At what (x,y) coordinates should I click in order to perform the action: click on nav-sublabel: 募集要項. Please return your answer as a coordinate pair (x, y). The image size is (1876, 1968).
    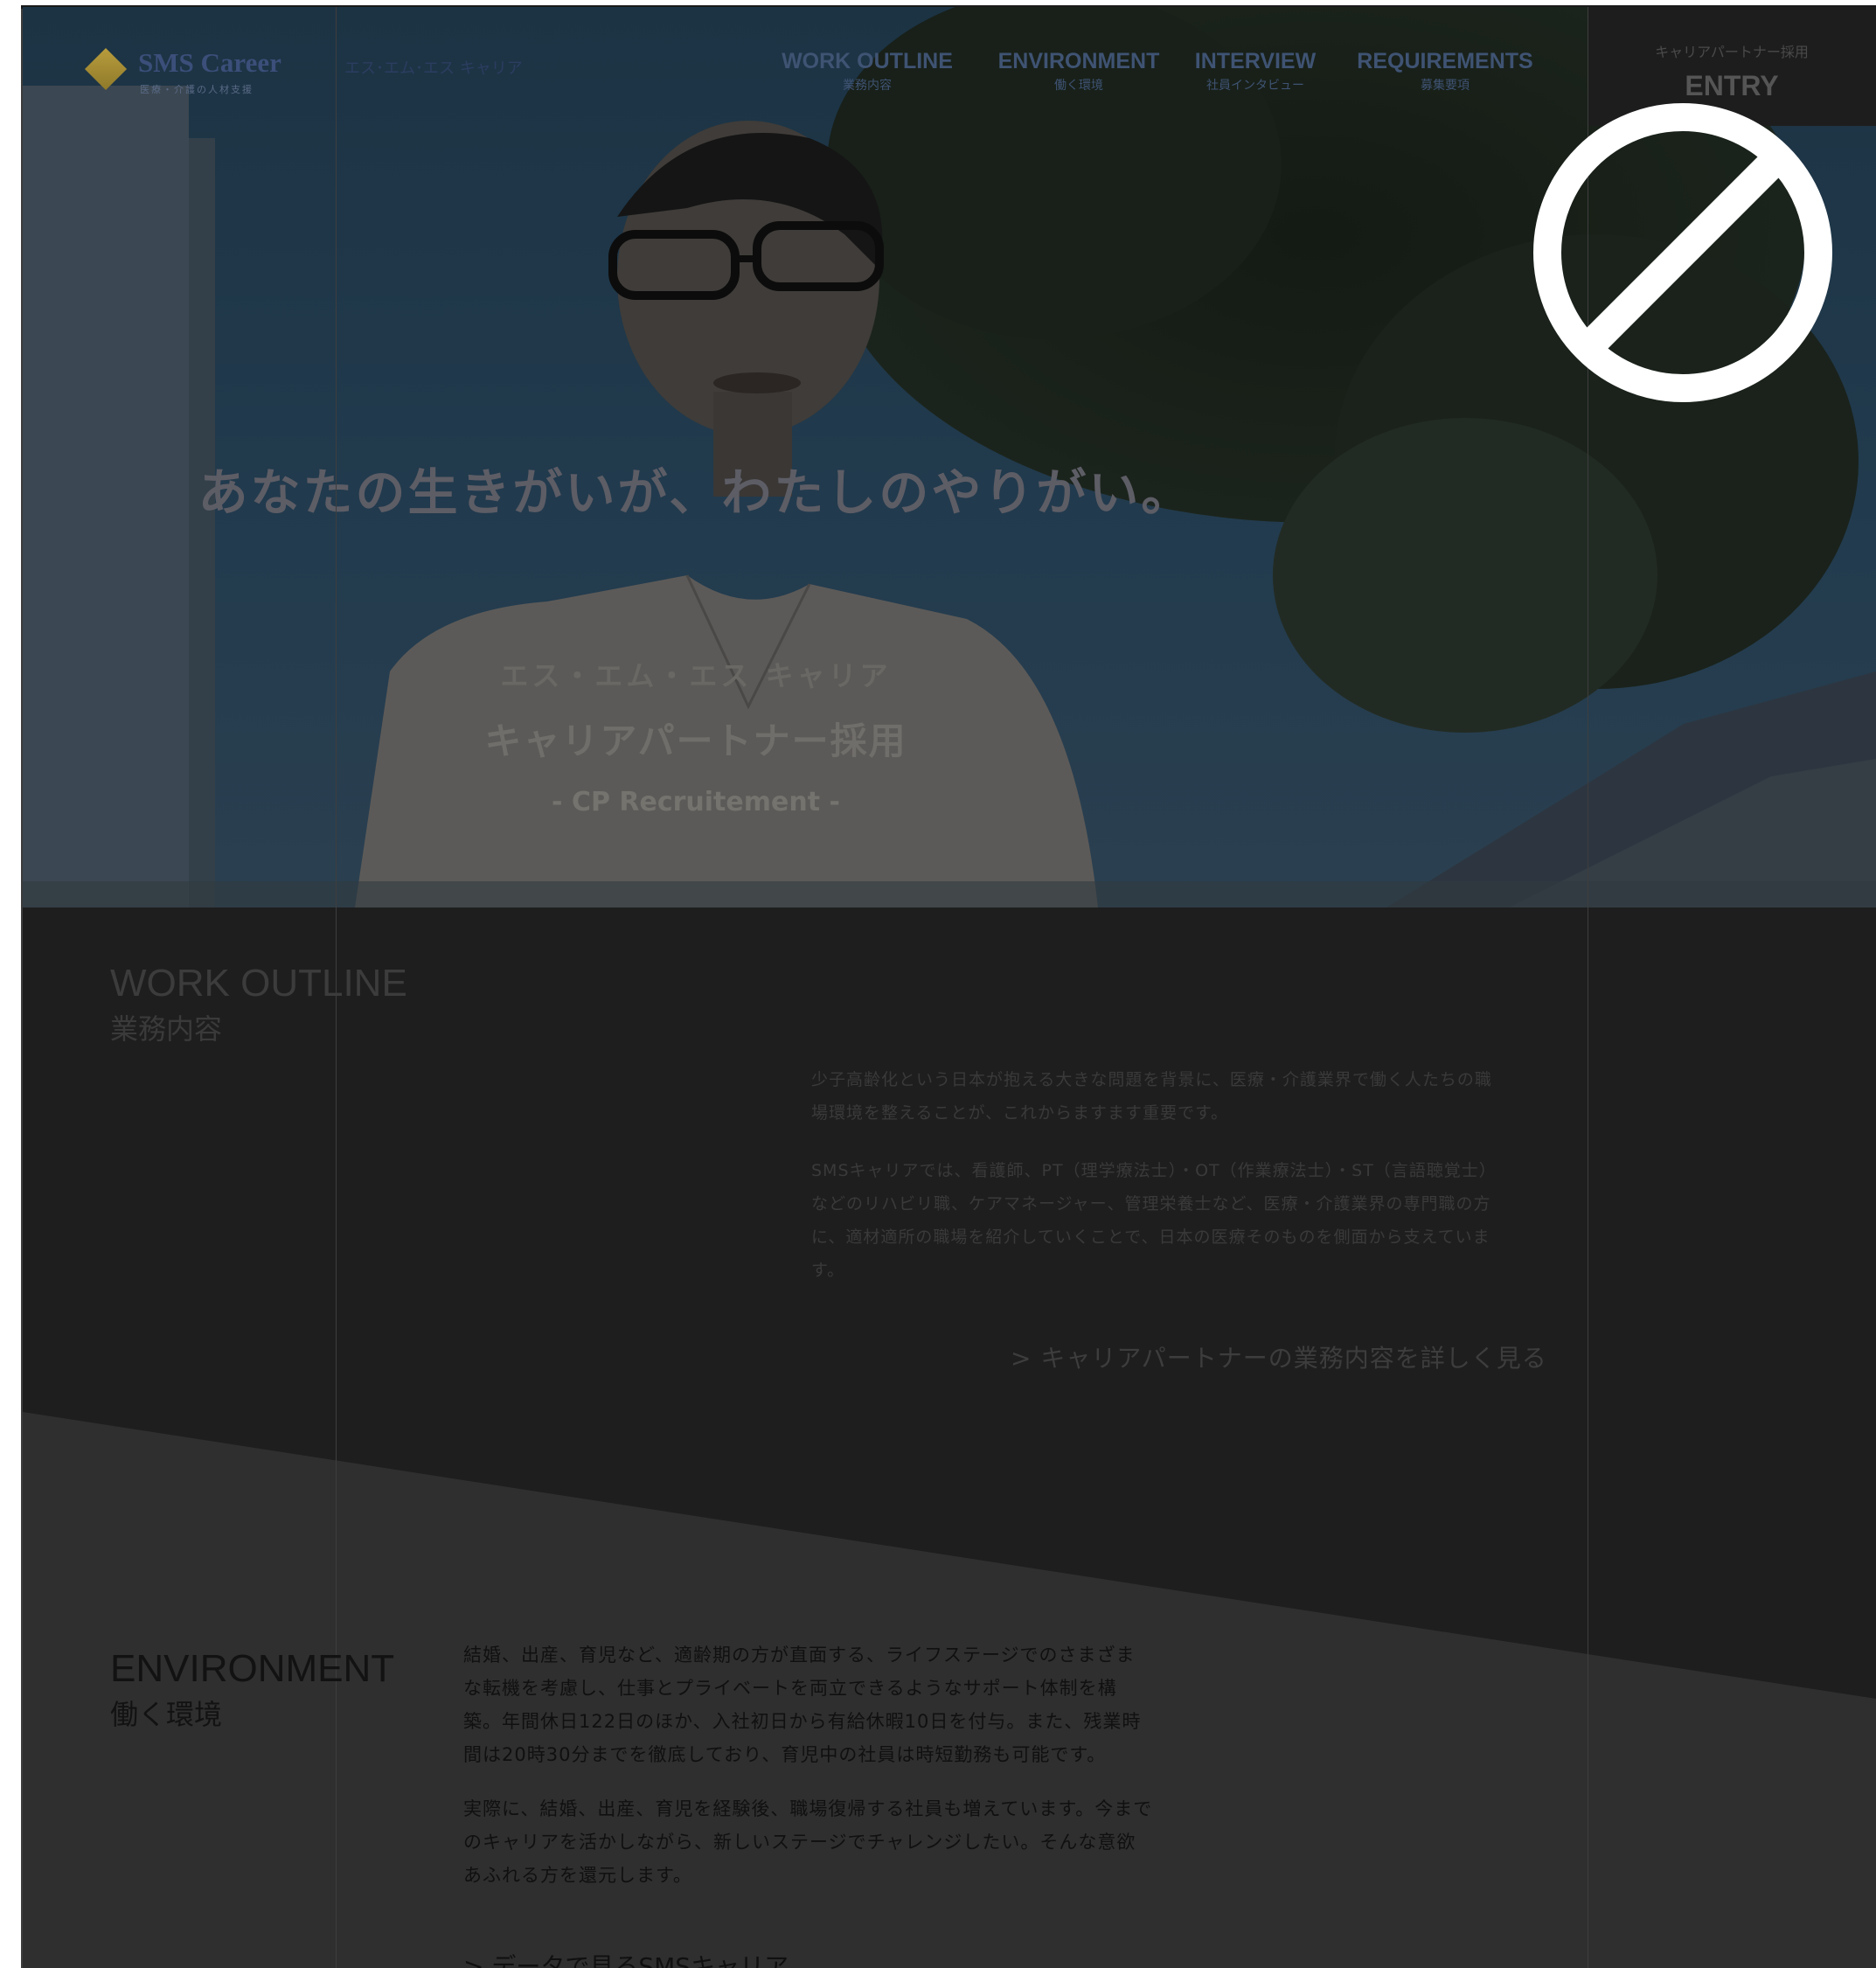
    Looking at the image, I should click on (1445, 86).